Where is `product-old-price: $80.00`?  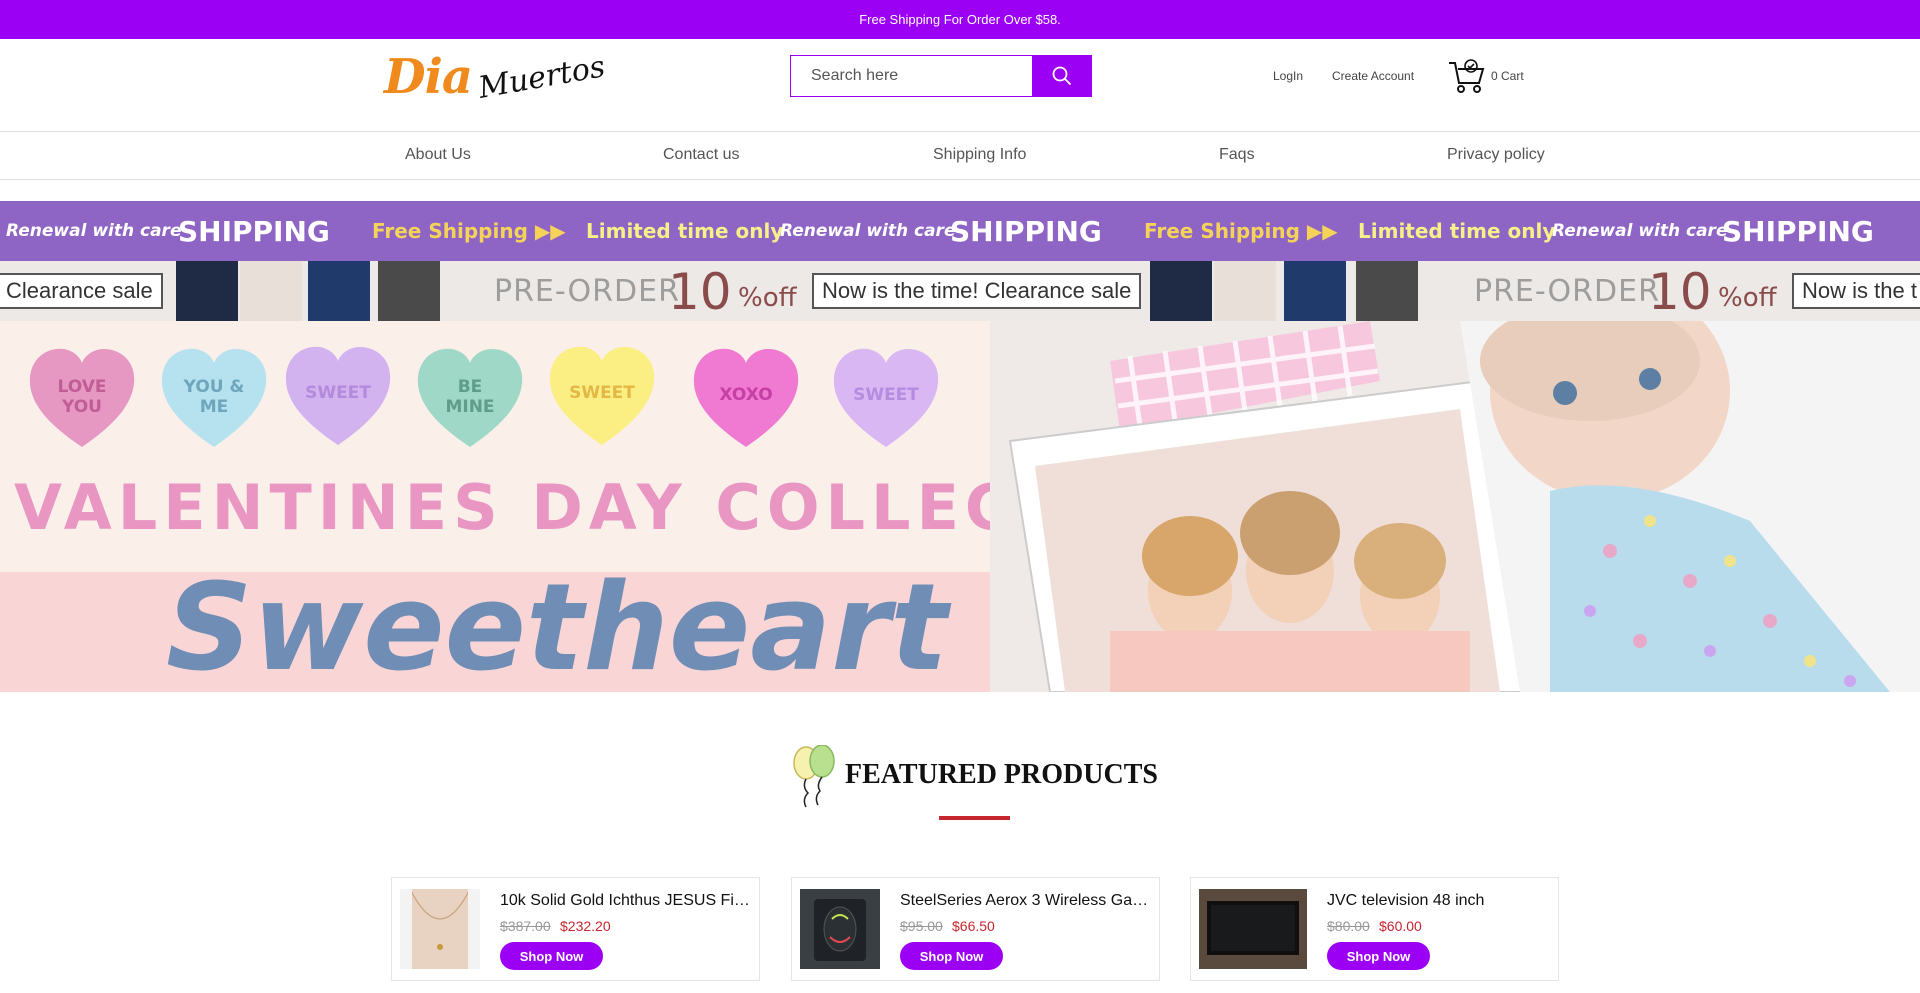 product-old-price: $80.00 is located at coordinates (1348, 926).